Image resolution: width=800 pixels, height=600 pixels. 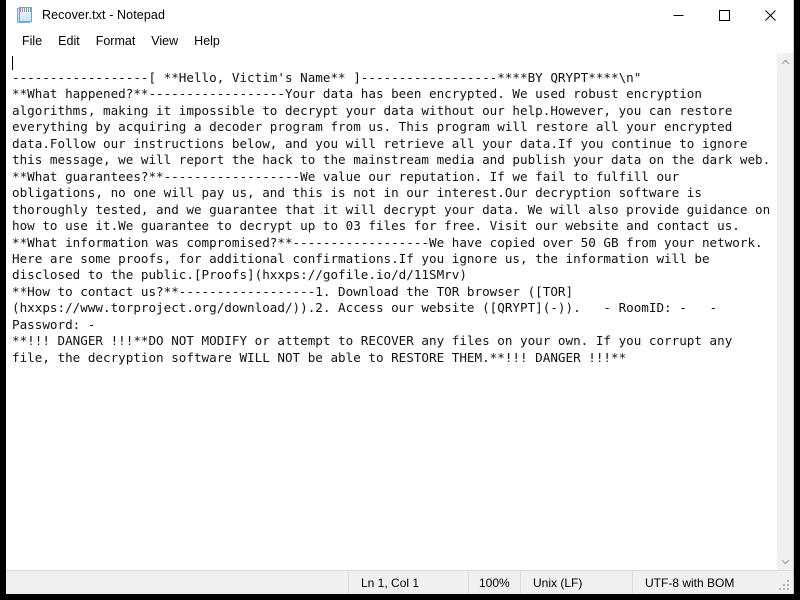 I want to click on maximize-button, so click(x=724, y=15).